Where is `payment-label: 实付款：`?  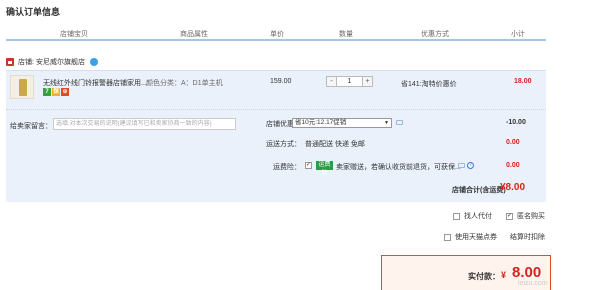
payment-label: 实付款： is located at coordinates (484, 276).